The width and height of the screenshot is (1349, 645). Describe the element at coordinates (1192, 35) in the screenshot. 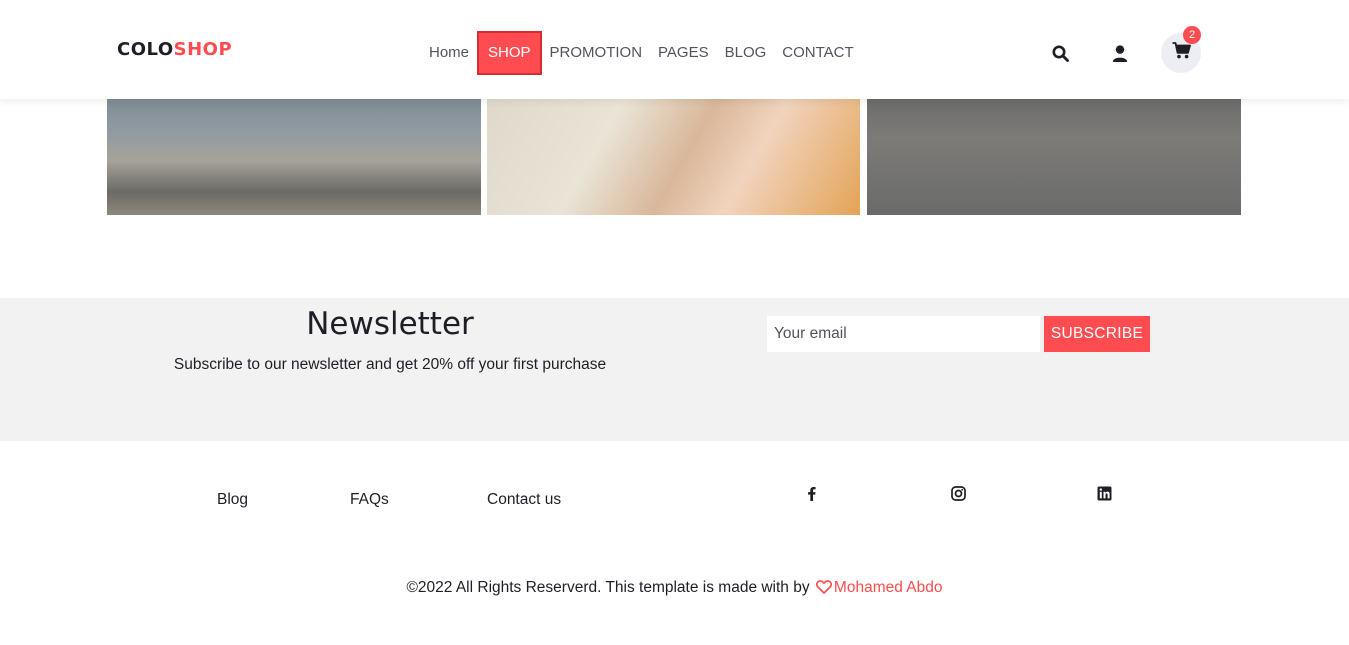

I see `cart-count-badge: 2` at that location.